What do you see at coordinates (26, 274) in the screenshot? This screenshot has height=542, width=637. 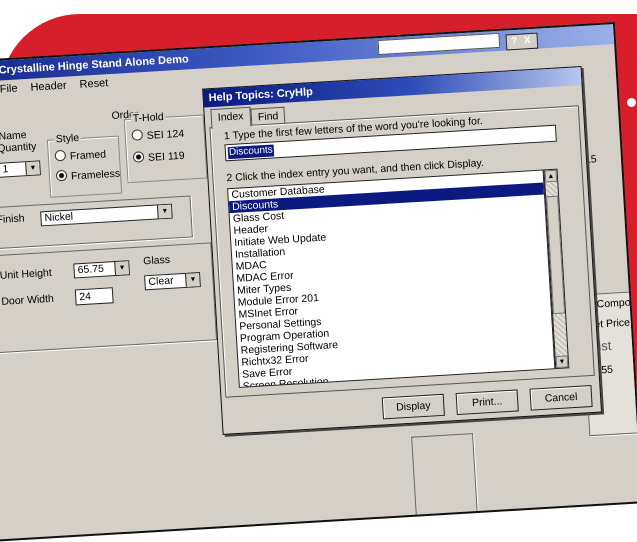 I see `unit-height-label: Unit Height` at bounding box center [26, 274].